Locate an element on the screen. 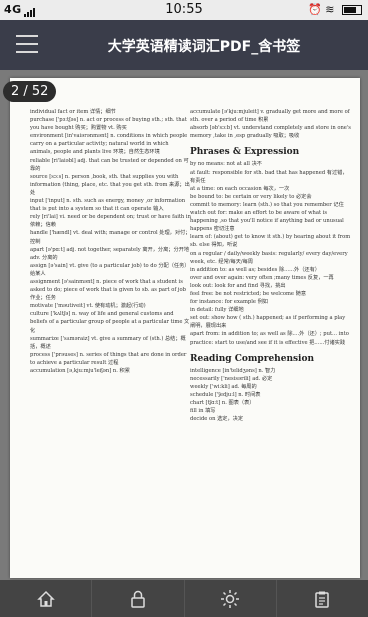 This screenshot has height=617, width=368. vocab-entry: weekly ['wi:kli] ad. 每周的 is located at coordinates (223, 386).